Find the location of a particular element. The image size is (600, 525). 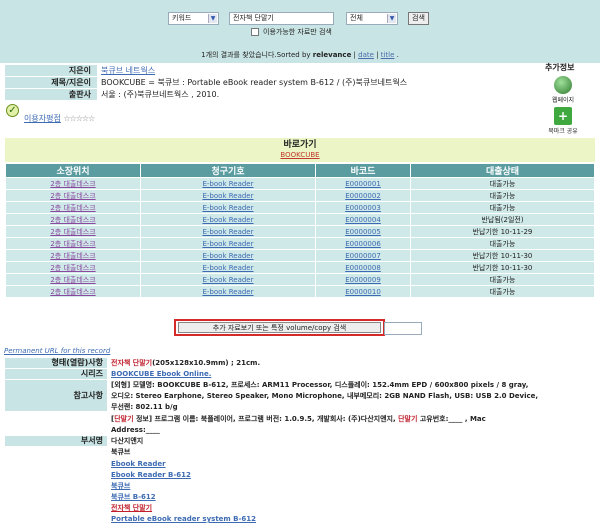

table-row: 2층 대출데스크 E-book Reader E0000003 대출가능 is located at coordinates (300, 207).